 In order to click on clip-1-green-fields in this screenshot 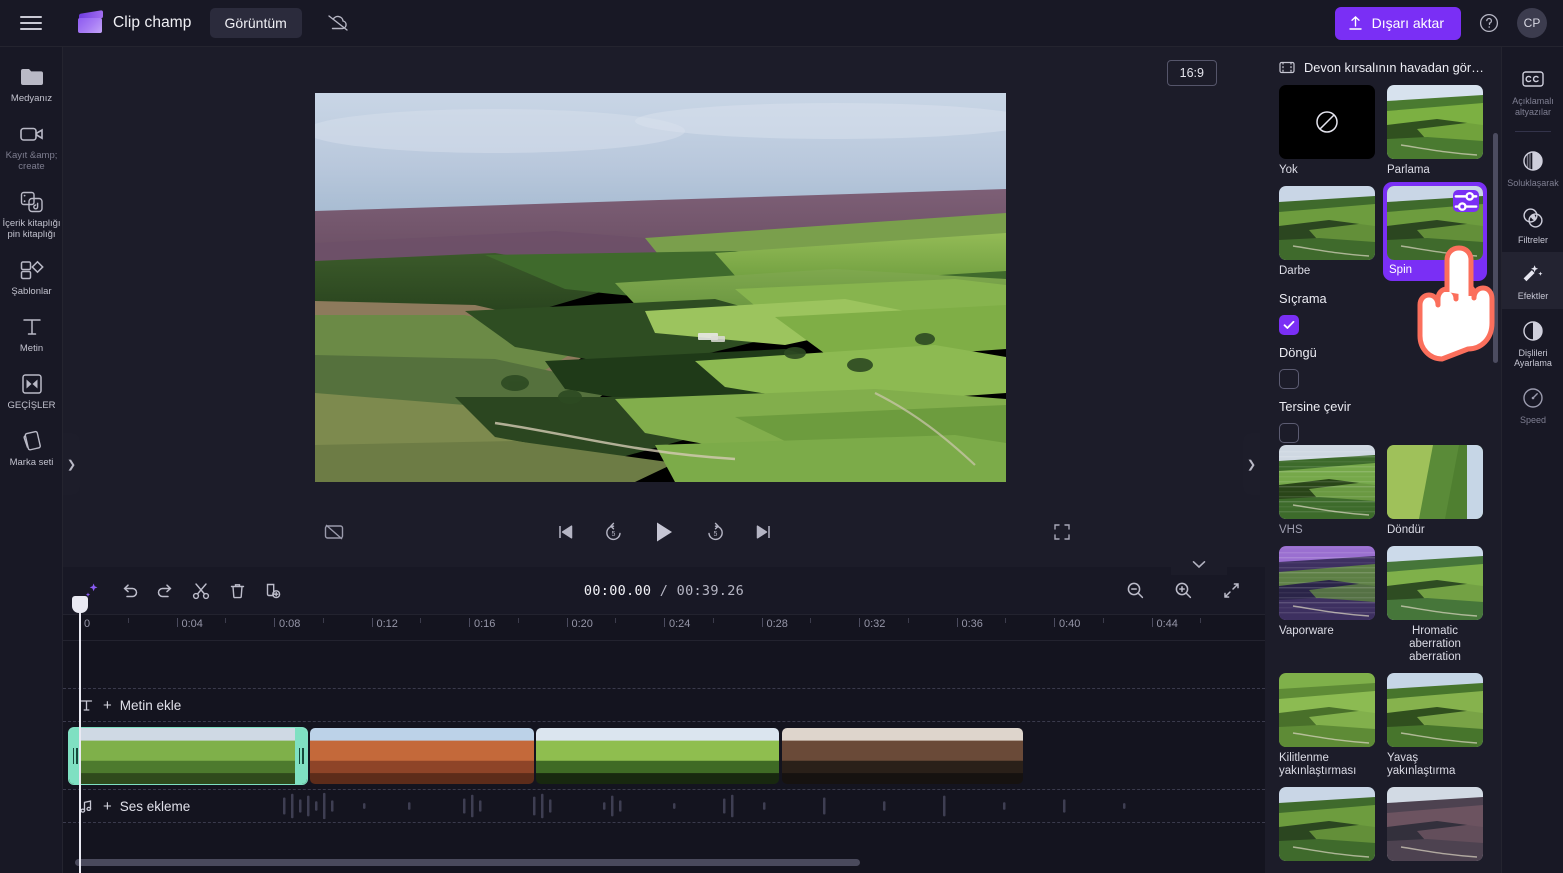, I will do `click(188, 756)`.